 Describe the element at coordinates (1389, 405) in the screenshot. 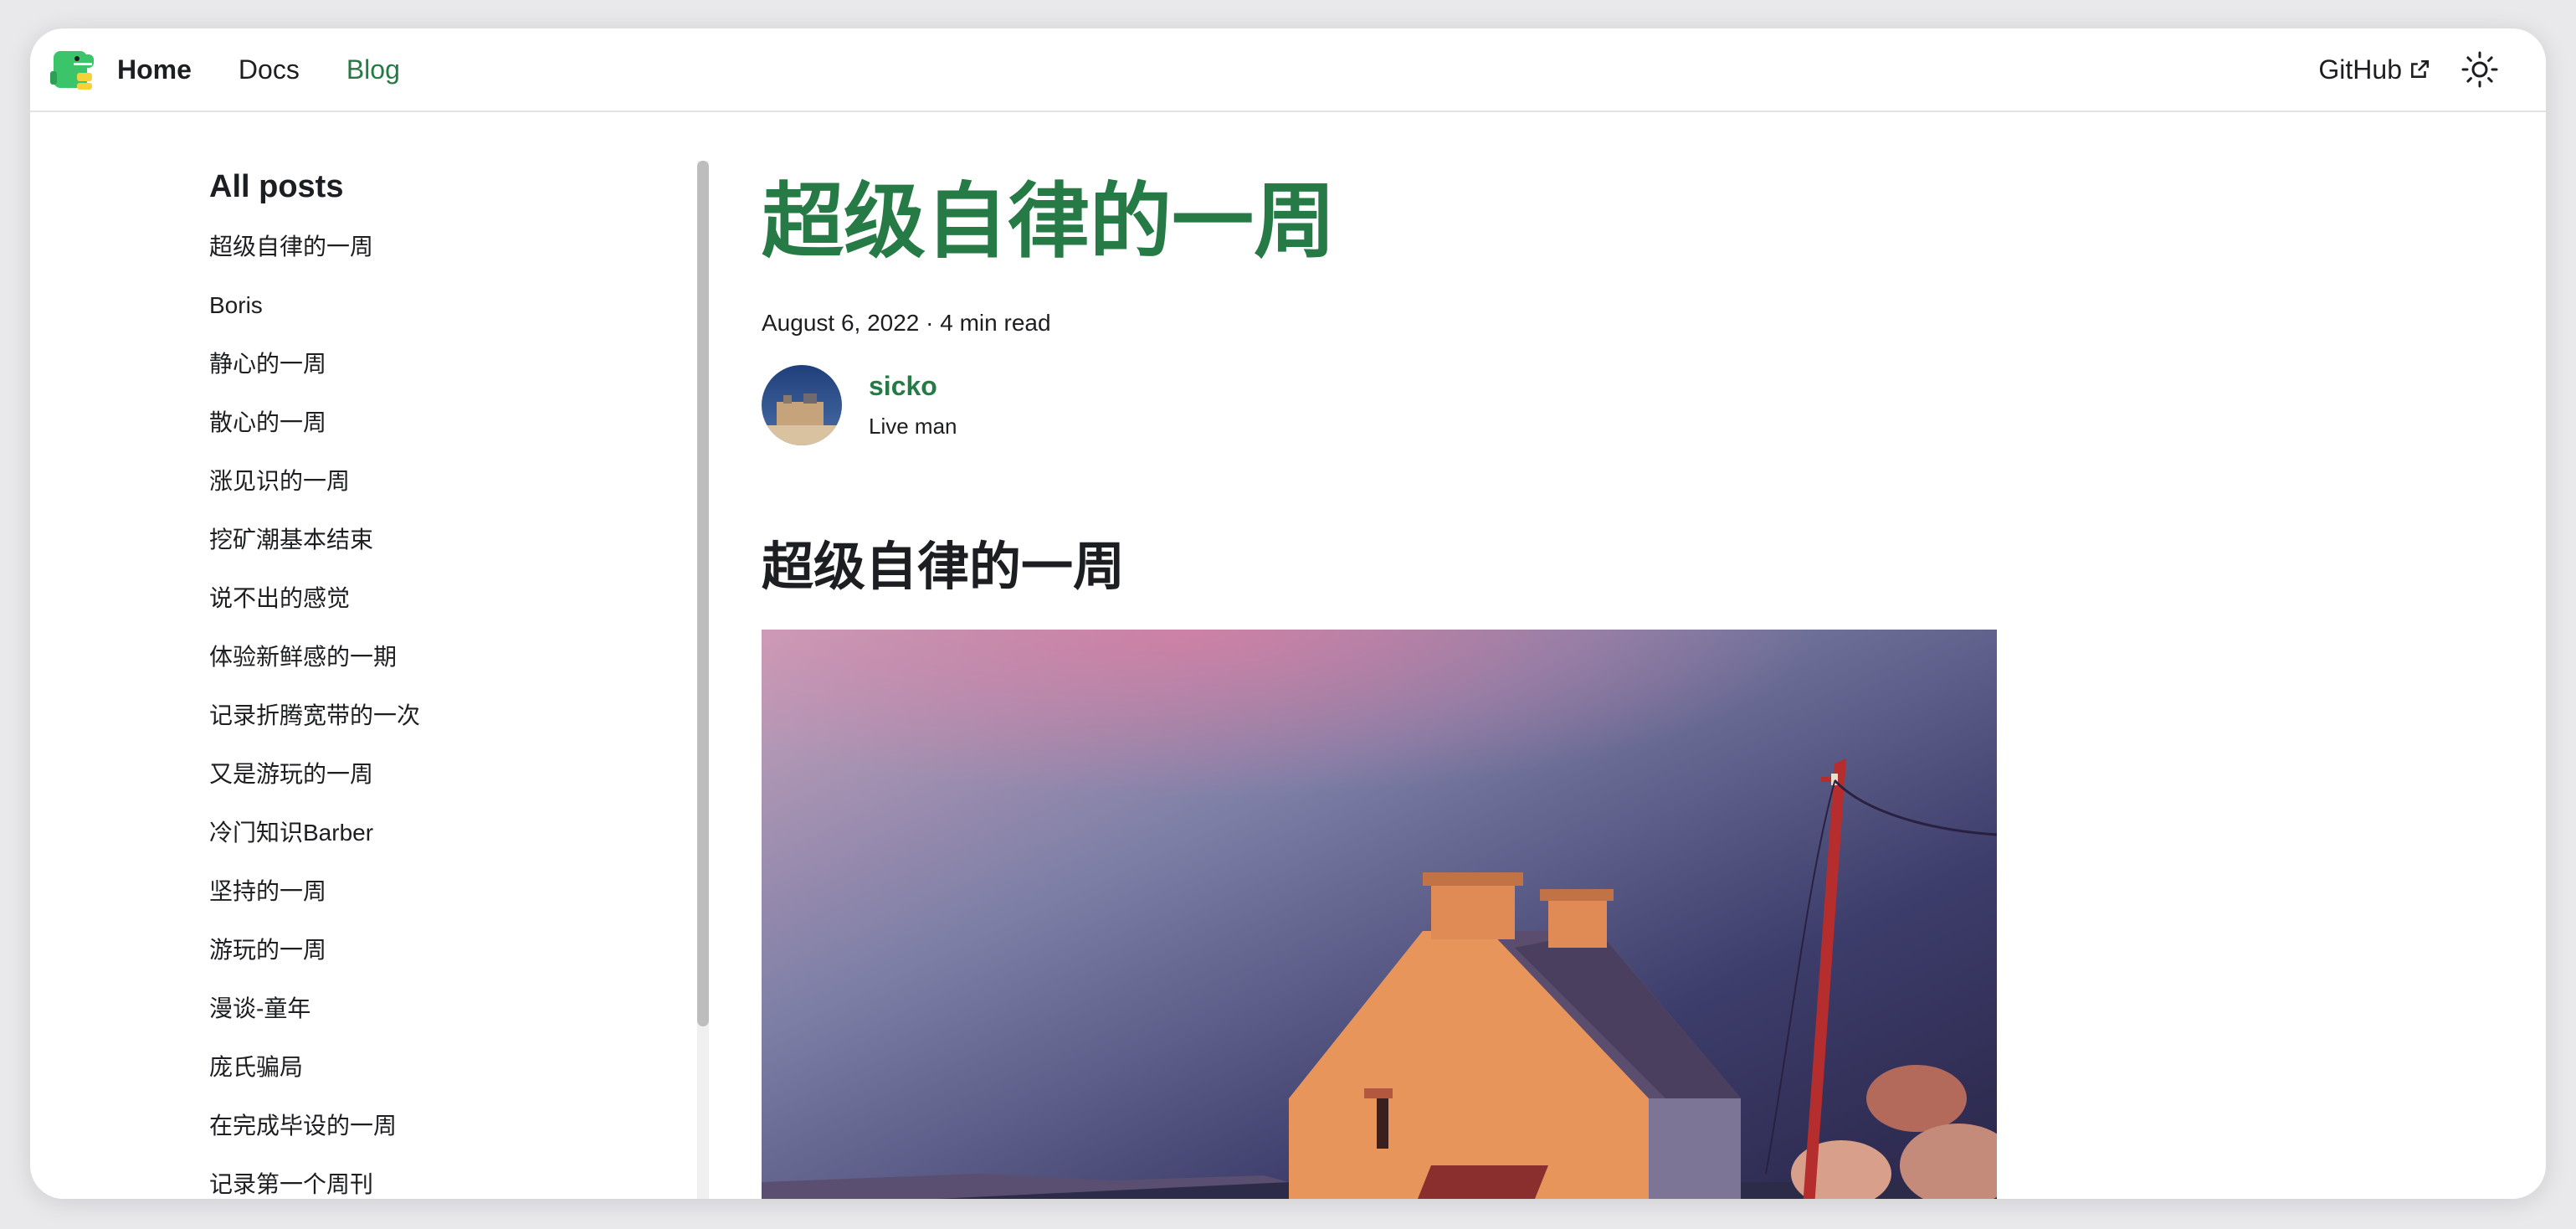

I see `author-block: sicko Live man` at that location.